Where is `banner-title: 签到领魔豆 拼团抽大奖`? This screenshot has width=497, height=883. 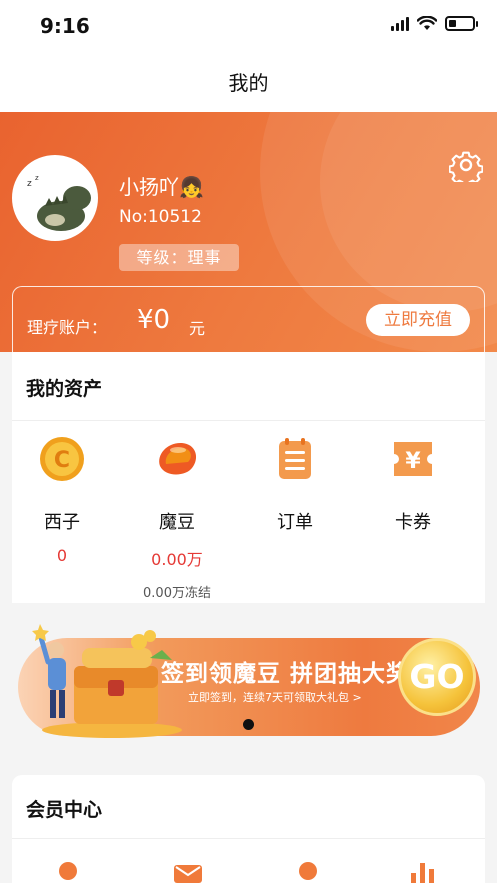 banner-title: 签到领魔豆 拼团抽大奖 is located at coordinates (286, 674).